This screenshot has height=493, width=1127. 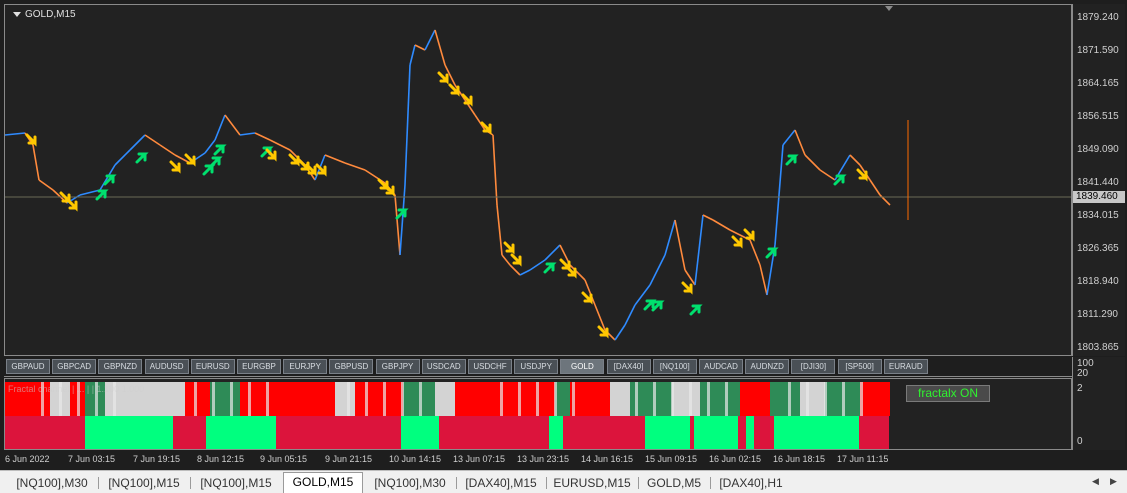 What do you see at coordinates (1098, 116) in the screenshot?
I see `price-axis-label: 1856.515` at bounding box center [1098, 116].